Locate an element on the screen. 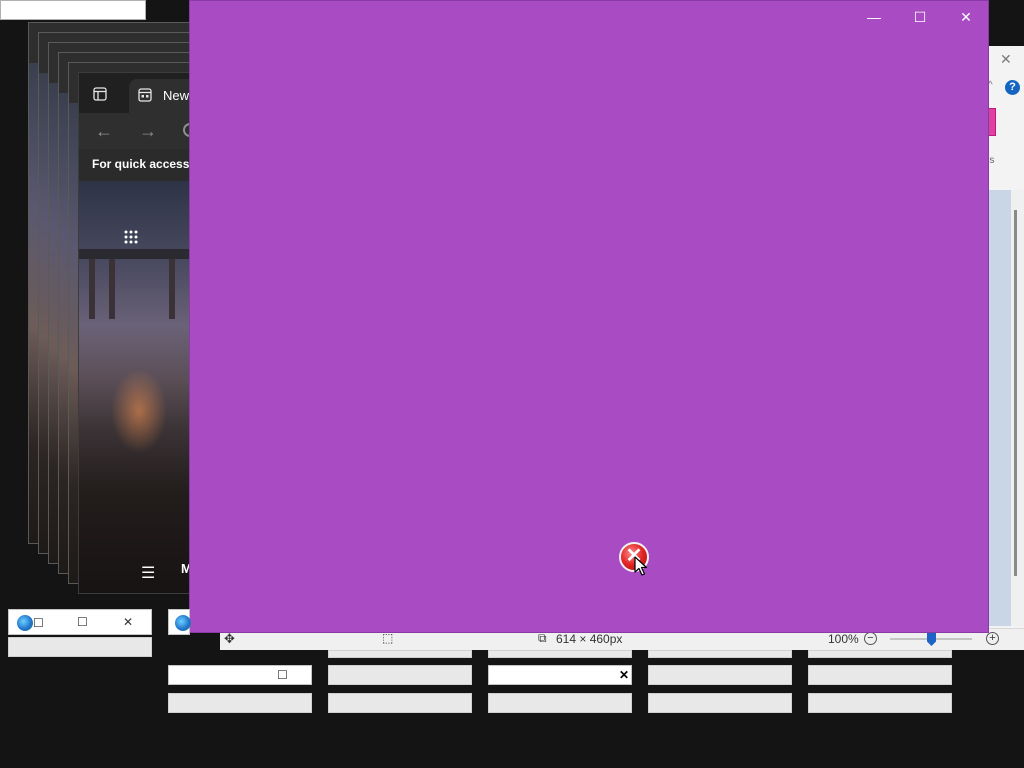  window-thumbnail: ☐ ☐ ✕ is located at coordinates (80, 622).